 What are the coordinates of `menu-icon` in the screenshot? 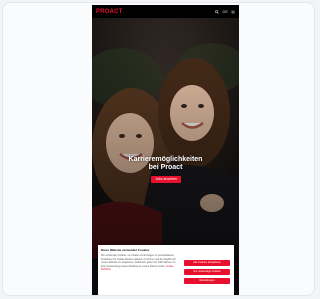 It's located at (233, 12).